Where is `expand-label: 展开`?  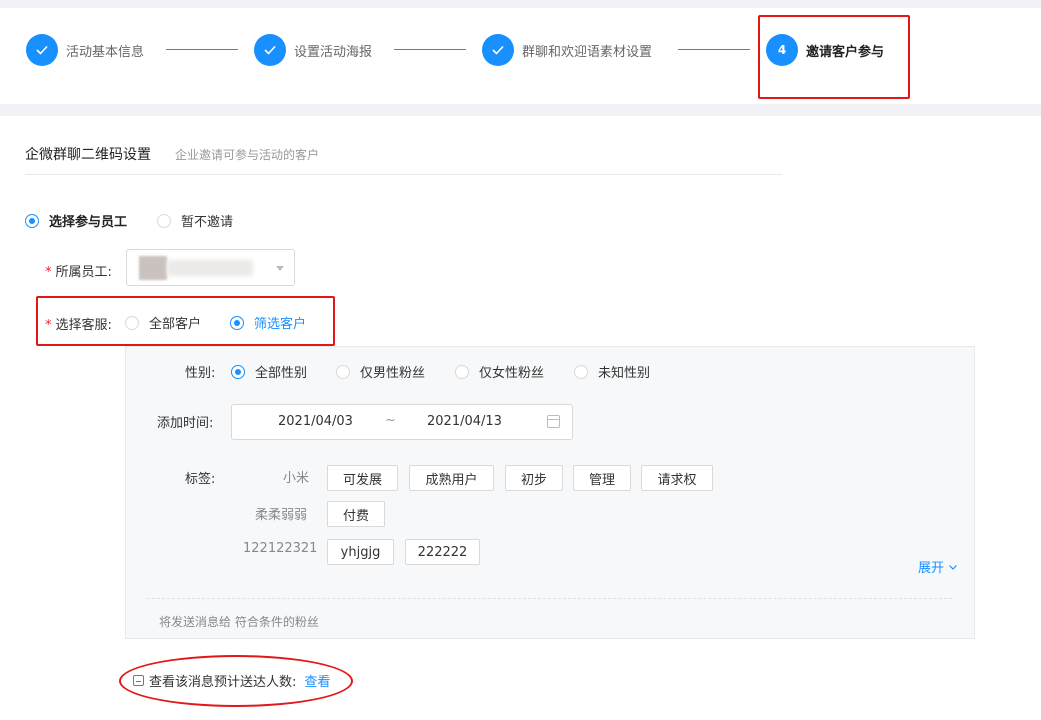 expand-label: 展开 is located at coordinates (931, 568).